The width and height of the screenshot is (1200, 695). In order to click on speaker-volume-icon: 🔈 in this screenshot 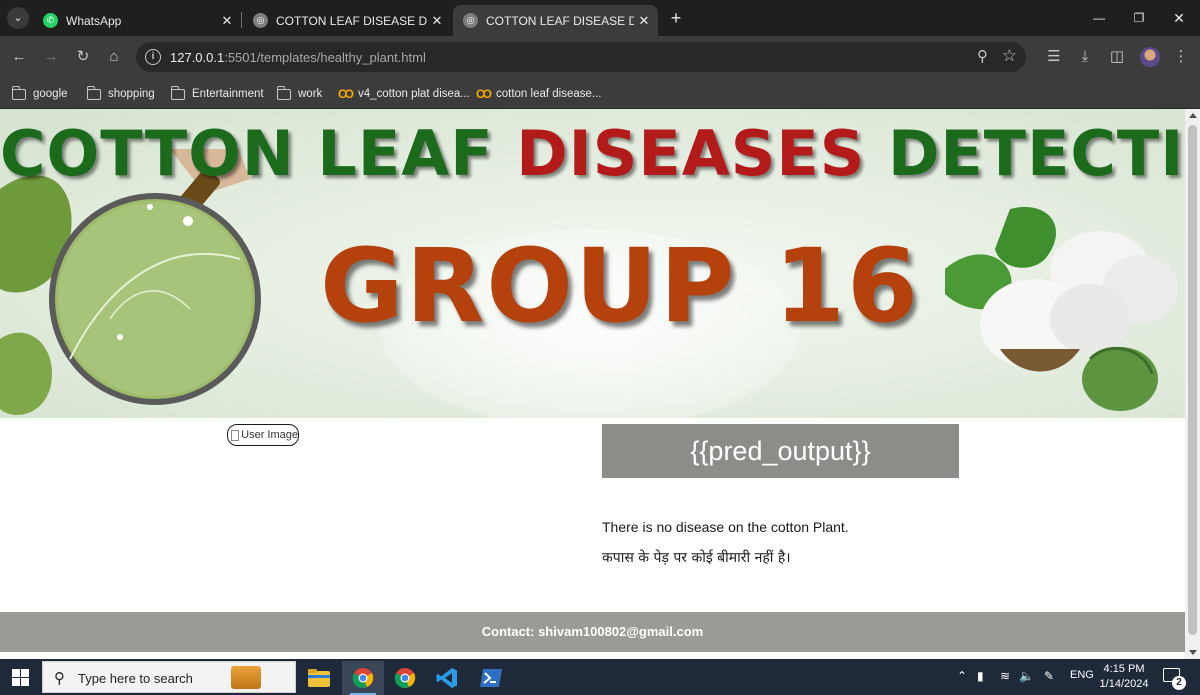, I will do `click(1026, 676)`.